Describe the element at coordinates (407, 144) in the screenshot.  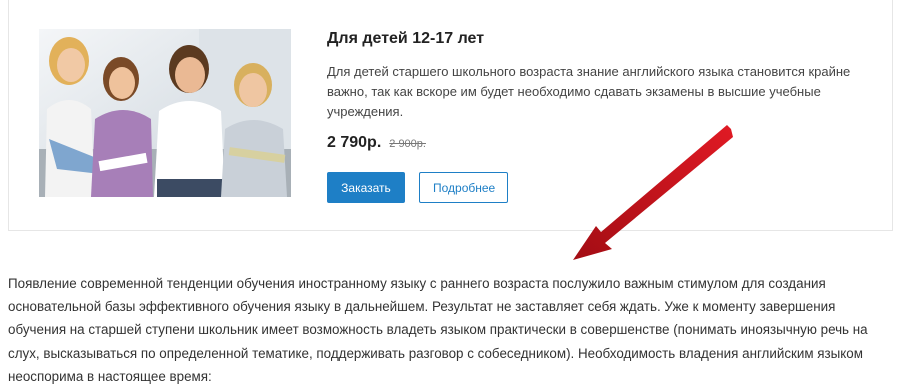
I see `old-price: 2 900р.` at that location.